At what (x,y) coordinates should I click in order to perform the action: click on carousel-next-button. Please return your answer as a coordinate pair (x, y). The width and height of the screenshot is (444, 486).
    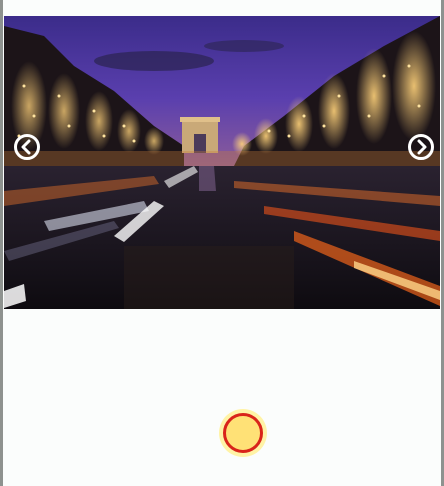
    Looking at the image, I should click on (421, 147).